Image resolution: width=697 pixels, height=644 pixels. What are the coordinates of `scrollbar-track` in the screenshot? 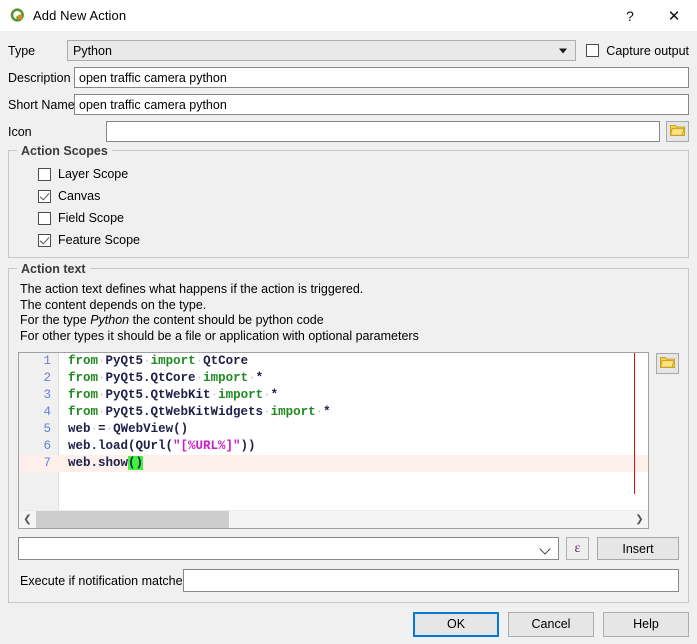 It's located at (333, 519).